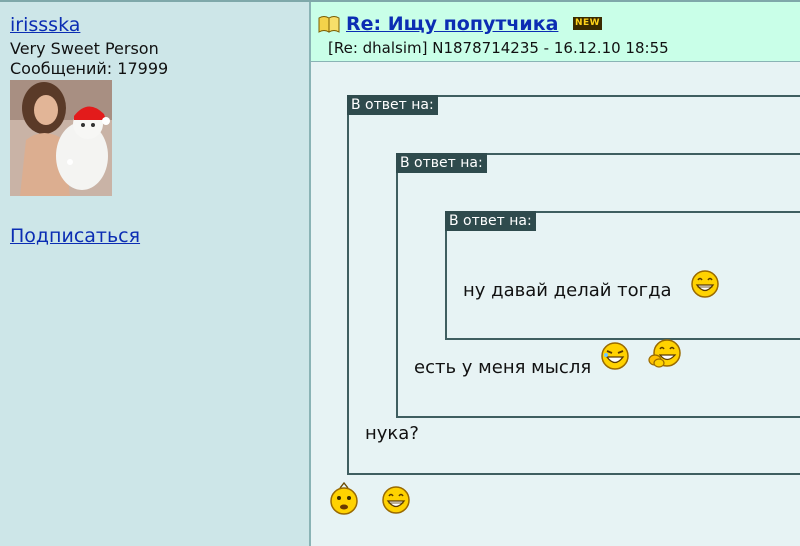 The width and height of the screenshot is (800, 546). Describe the element at coordinates (503, 367) in the screenshot. I see `quote-middle-text: есть у меня мысля` at that location.